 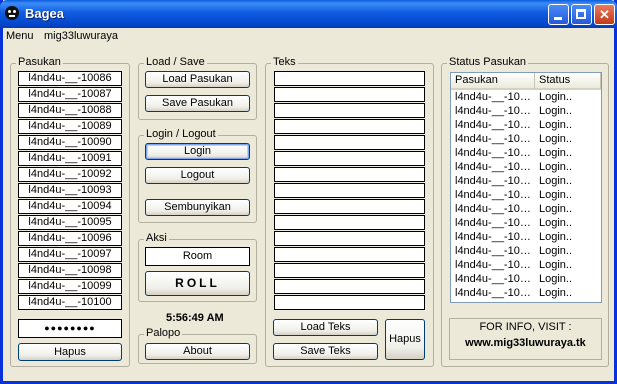 What do you see at coordinates (70, 352) in the screenshot?
I see `pasukan-hapus-button: Hapus` at bounding box center [70, 352].